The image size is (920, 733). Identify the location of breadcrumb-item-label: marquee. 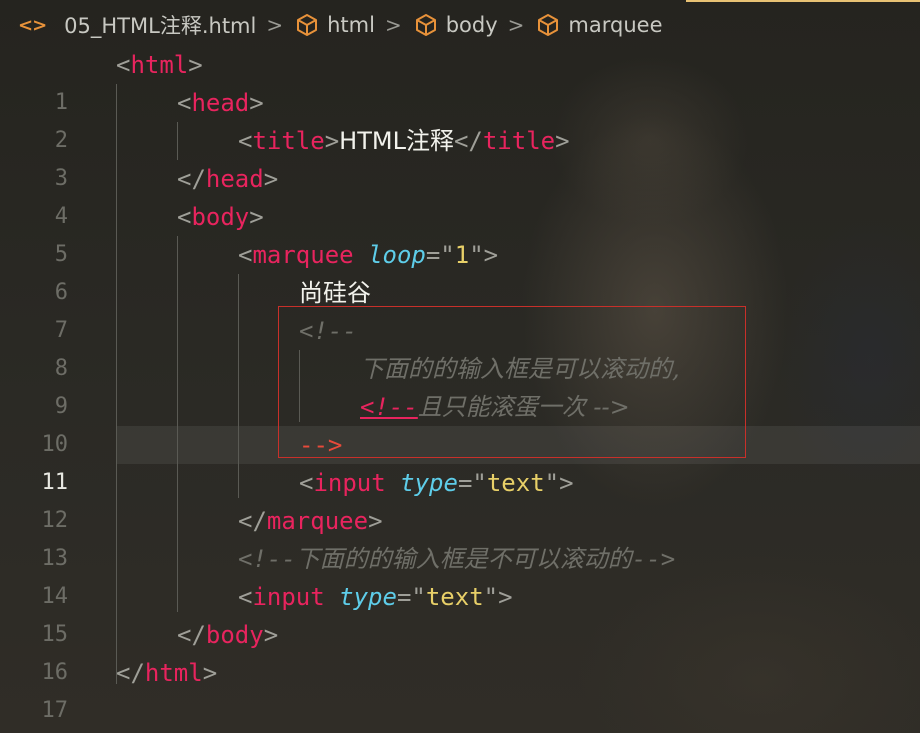
(615, 25).